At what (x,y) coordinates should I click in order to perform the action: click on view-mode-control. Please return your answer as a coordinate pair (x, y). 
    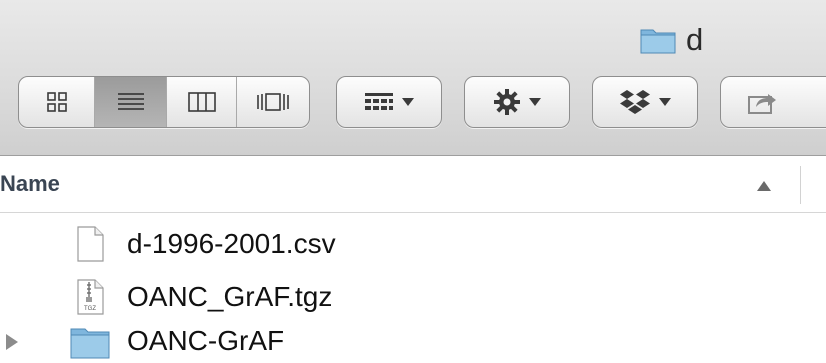
    Looking at the image, I should click on (164, 102).